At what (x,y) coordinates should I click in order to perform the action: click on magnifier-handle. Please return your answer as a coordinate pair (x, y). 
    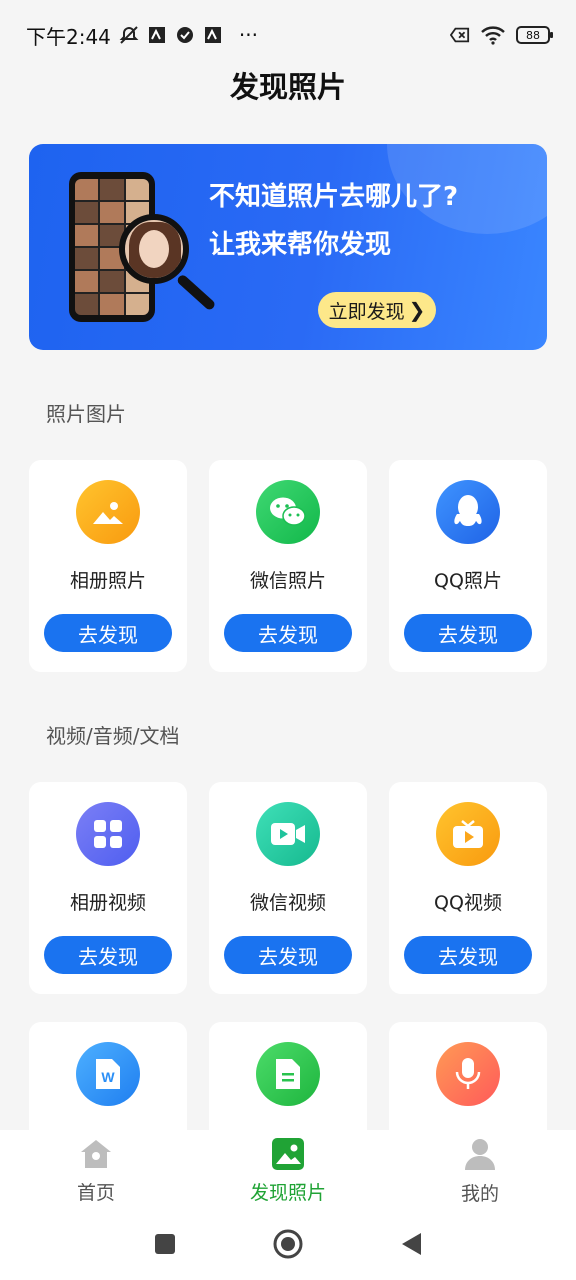
    Looking at the image, I should click on (196, 292).